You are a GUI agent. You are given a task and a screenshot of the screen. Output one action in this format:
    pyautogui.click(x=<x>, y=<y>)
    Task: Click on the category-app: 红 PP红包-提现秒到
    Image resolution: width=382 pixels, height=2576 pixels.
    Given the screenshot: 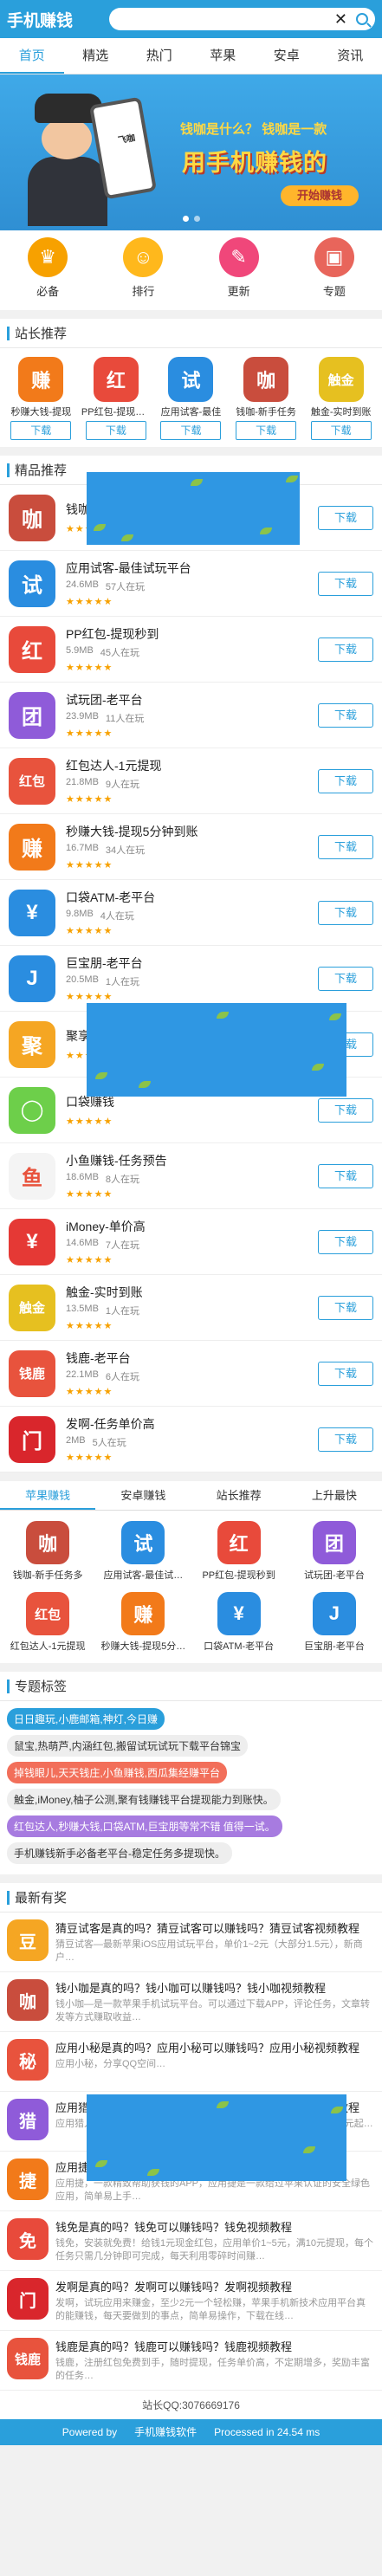 What is the action you would take?
    pyautogui.click(x=239, y=1551)
    